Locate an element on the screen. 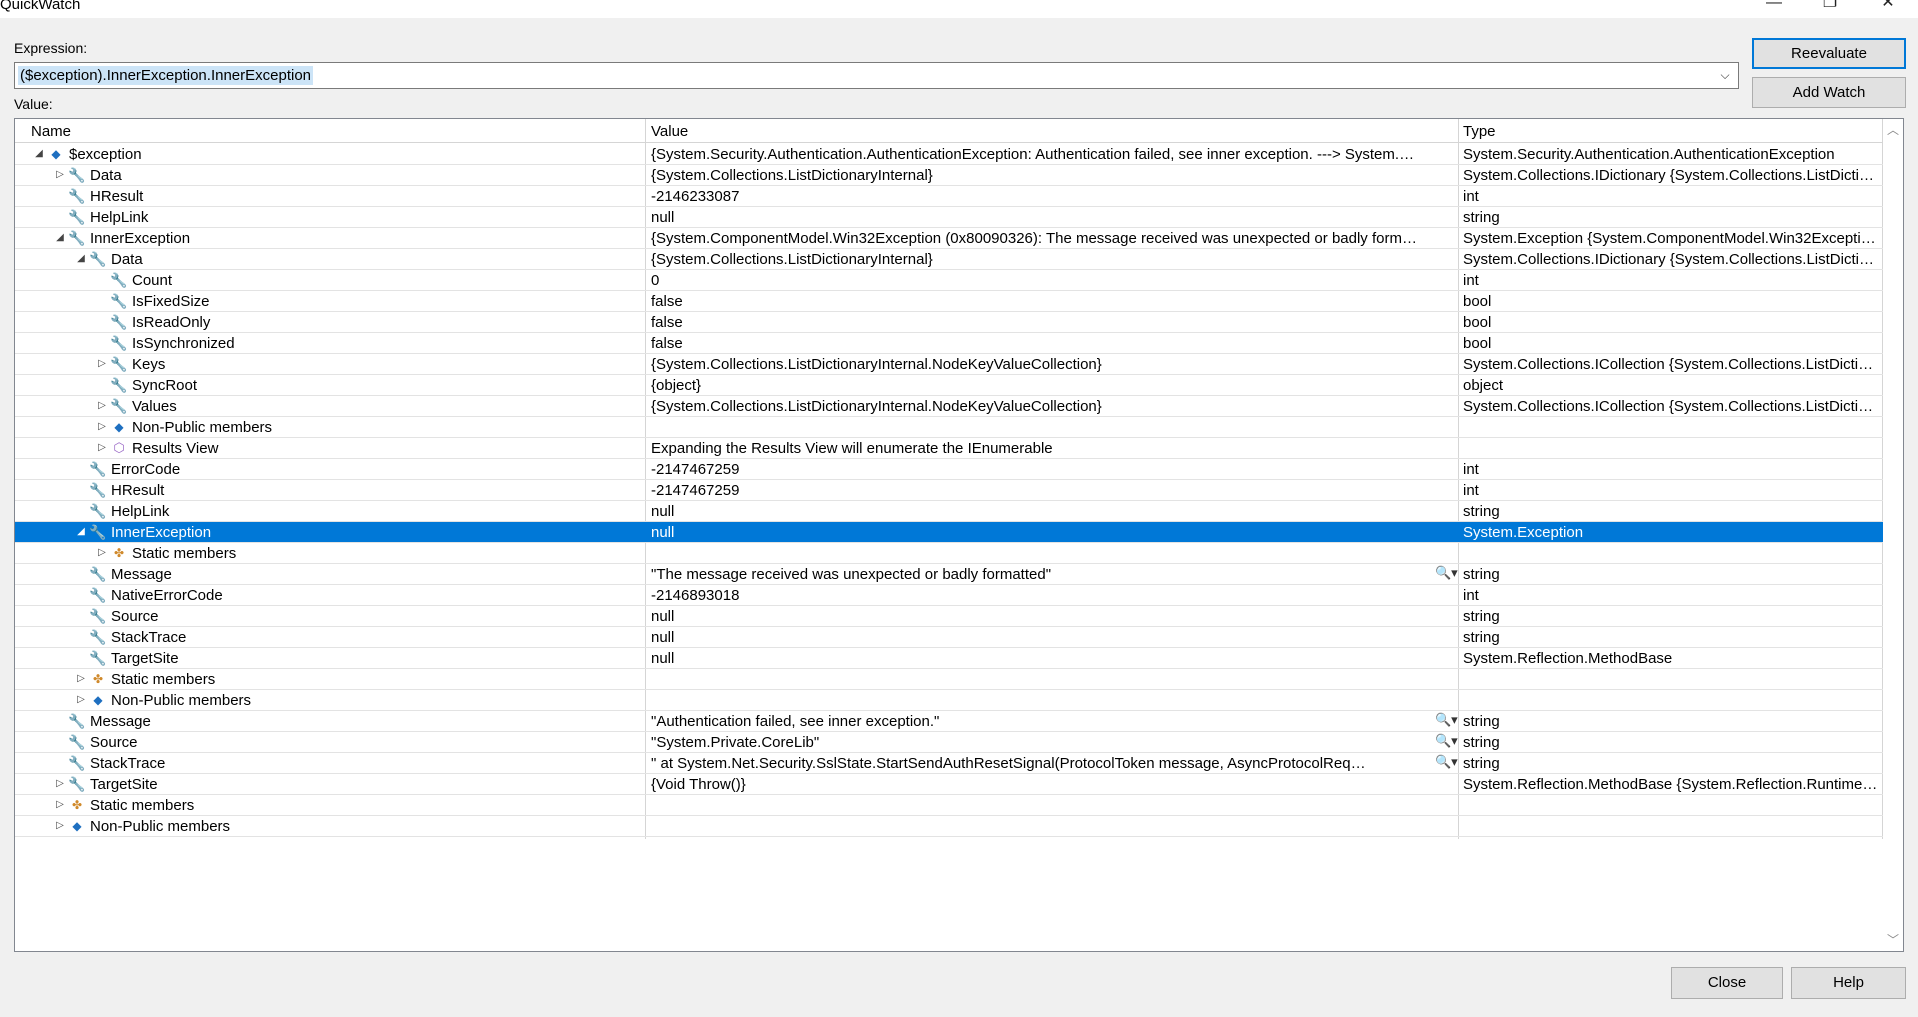  row-name: Values is located at coordinates (154, 406).